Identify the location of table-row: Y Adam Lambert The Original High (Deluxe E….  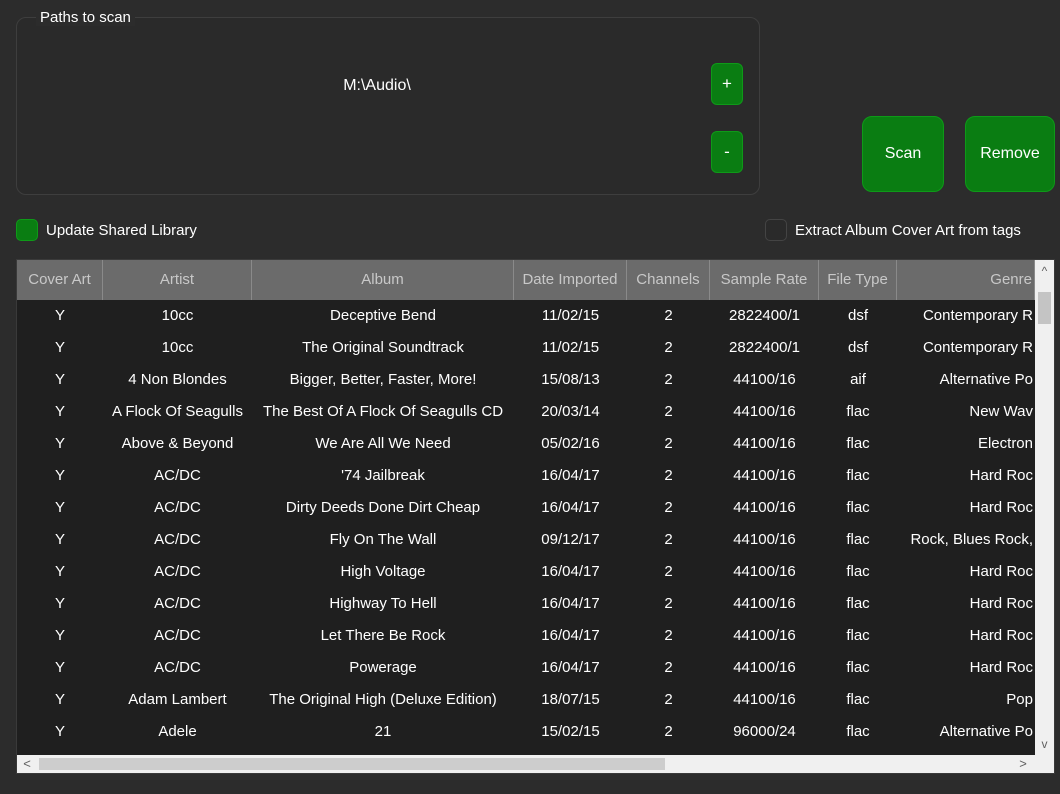
(526, 700).